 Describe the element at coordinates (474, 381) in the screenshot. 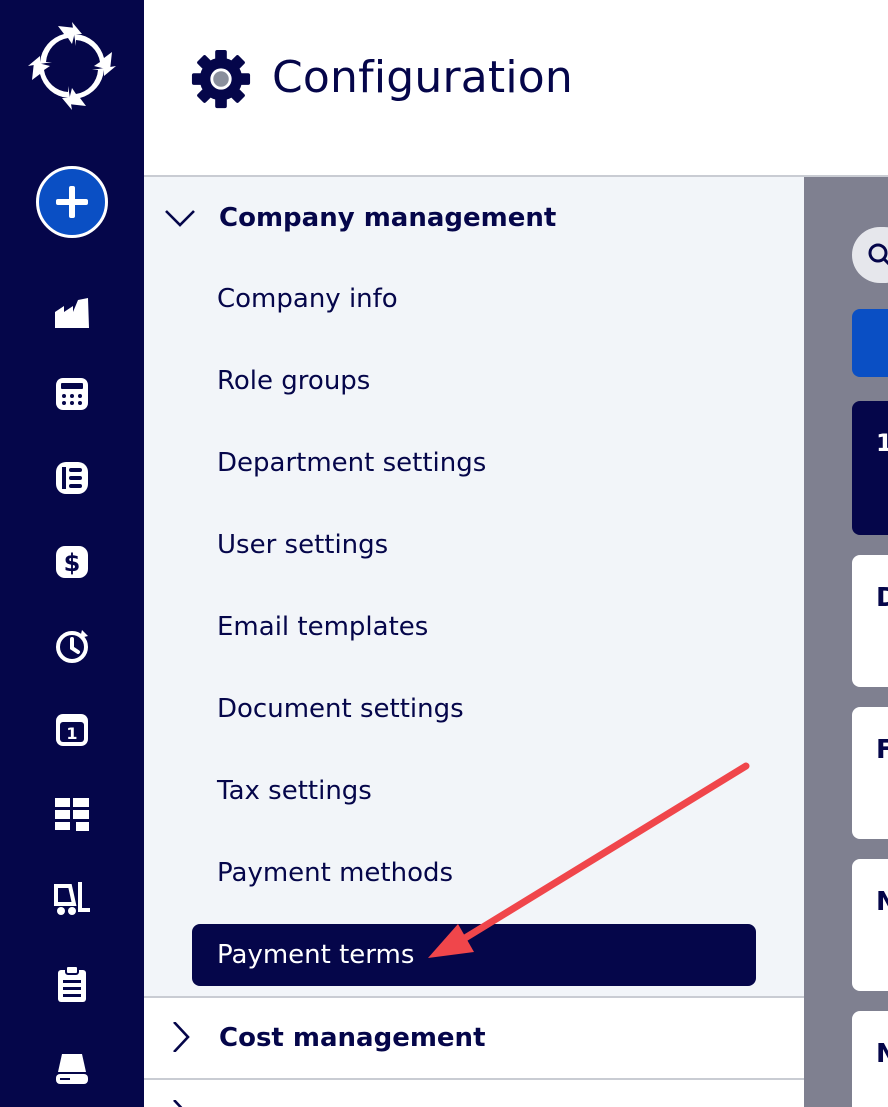

I see `menu-item-role-groups: Role groups` at that location.